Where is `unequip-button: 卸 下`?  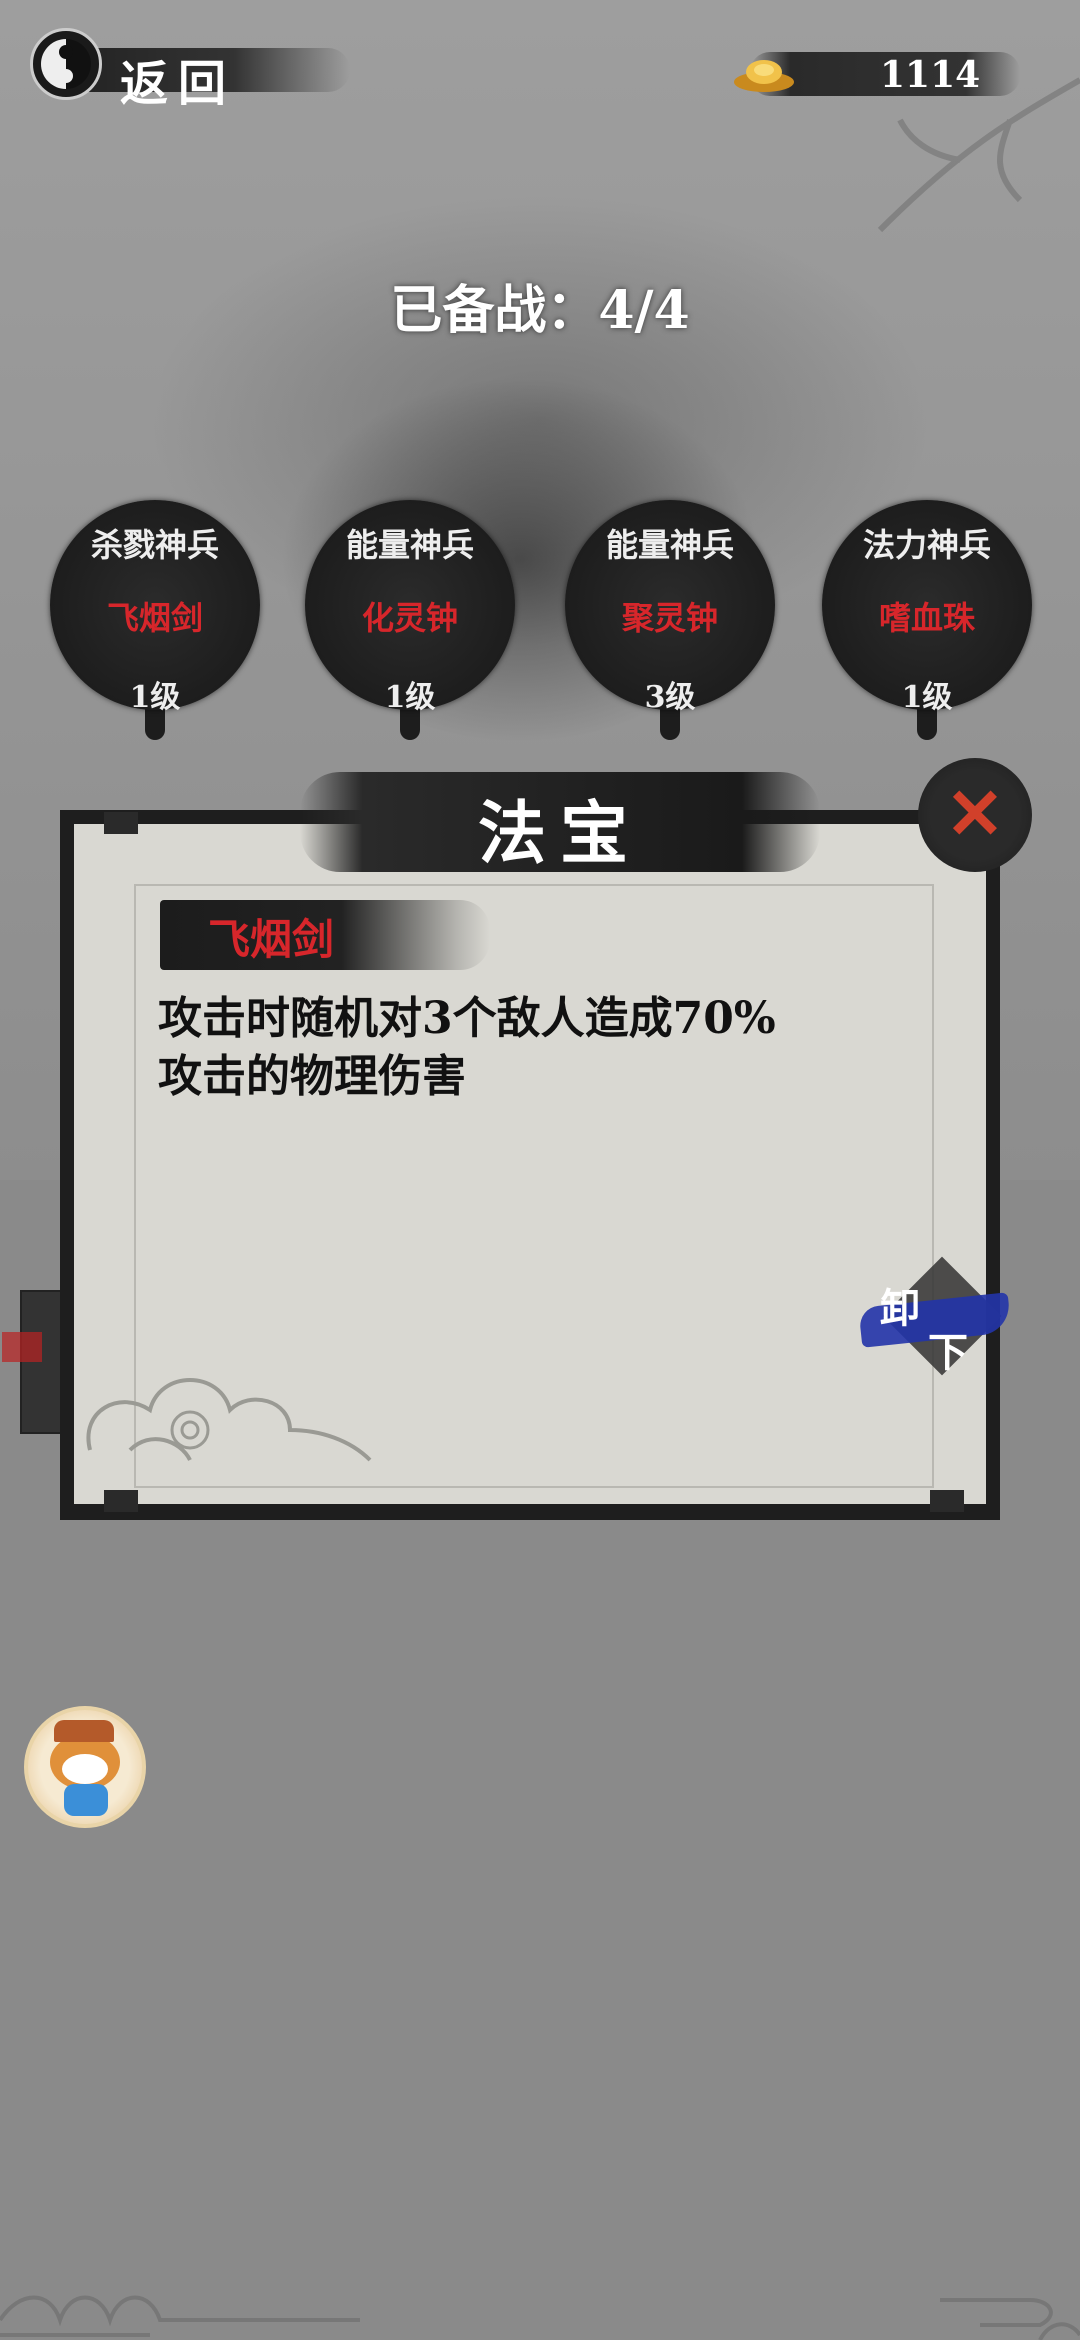
unequip-button: 卸 下 is located at coordinates (926, 1323).